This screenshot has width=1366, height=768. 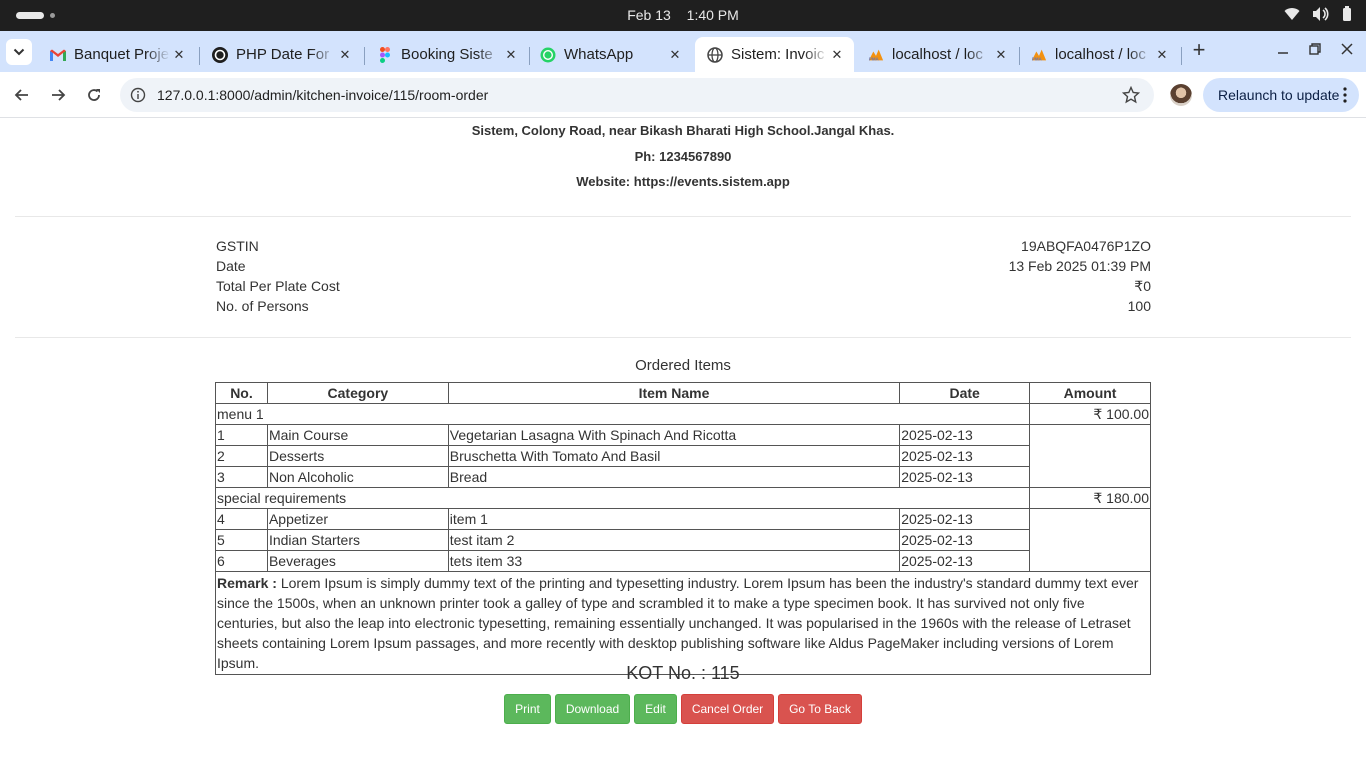 I want to click on column-header: Category, so click(x=357, y=393).